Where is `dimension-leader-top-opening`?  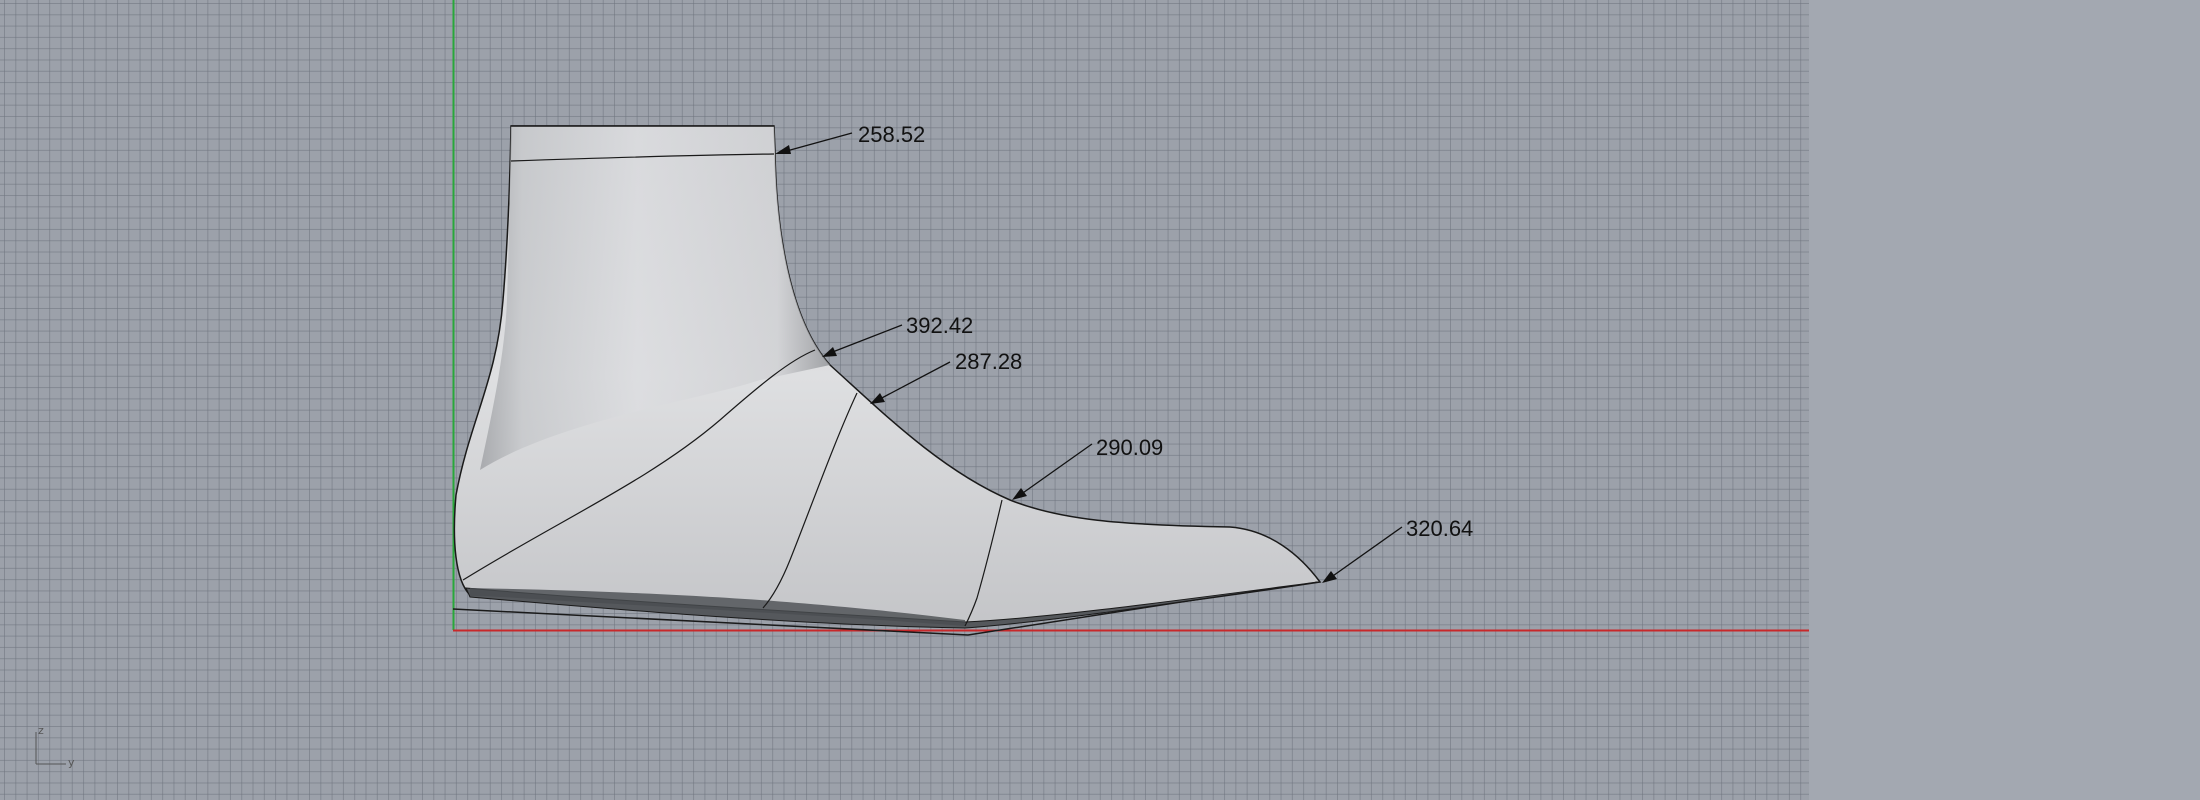
dimension-leader-top-opening is located at coordinates (814, 143).